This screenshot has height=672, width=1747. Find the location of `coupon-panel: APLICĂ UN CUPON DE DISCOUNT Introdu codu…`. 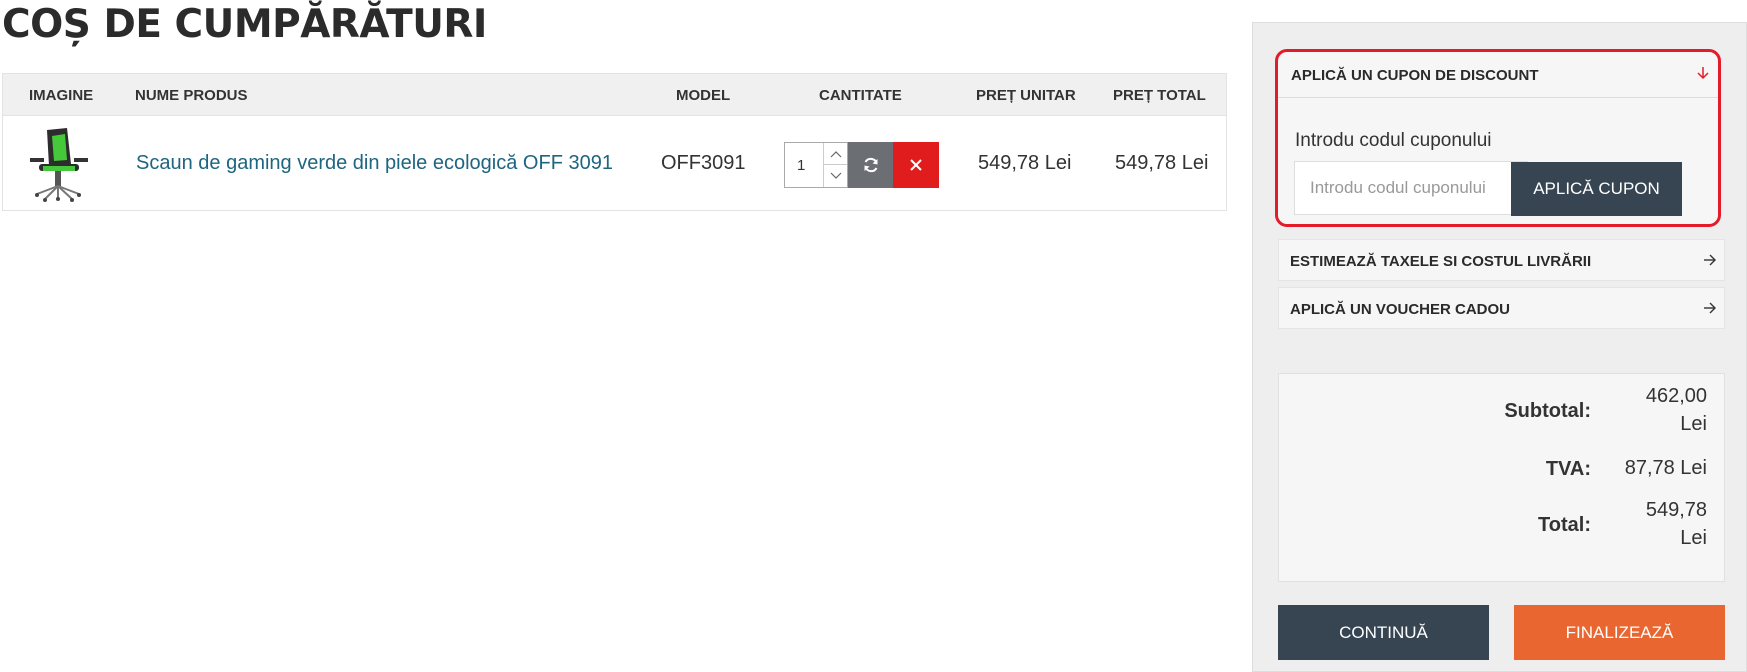

coupon-panel: APLICĂ UN CUPON DE DISCOUNT Introdu codu… is located at coordinates (1498, 138).